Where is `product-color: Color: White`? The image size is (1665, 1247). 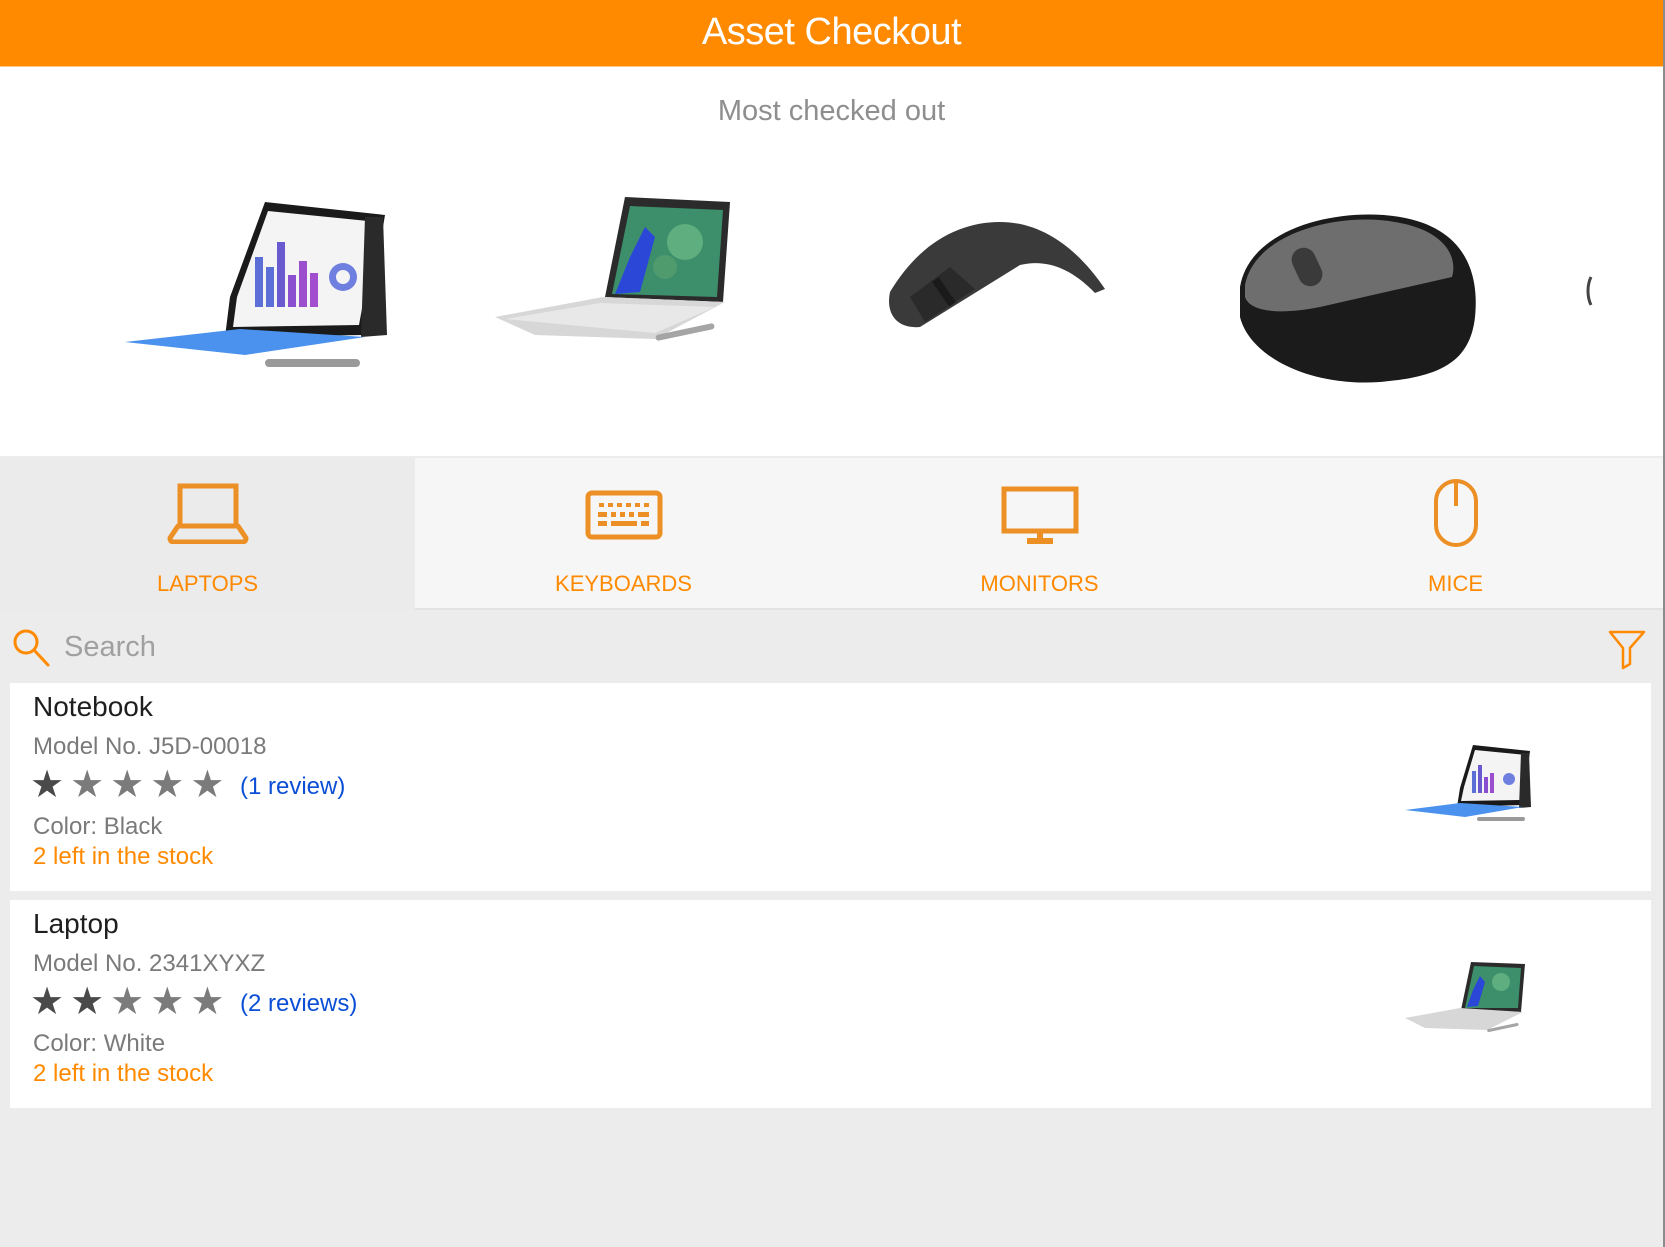 product-color: Color: White is located at coordinates (99, 1043).